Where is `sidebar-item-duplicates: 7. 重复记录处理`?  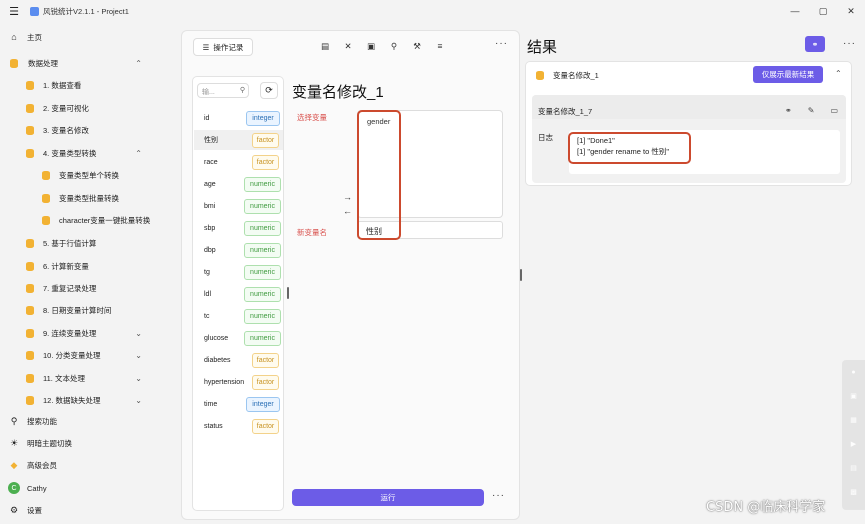
sidebar-item-duplicates: 7. 重复记录处理 is located at coordinates (90, 288).